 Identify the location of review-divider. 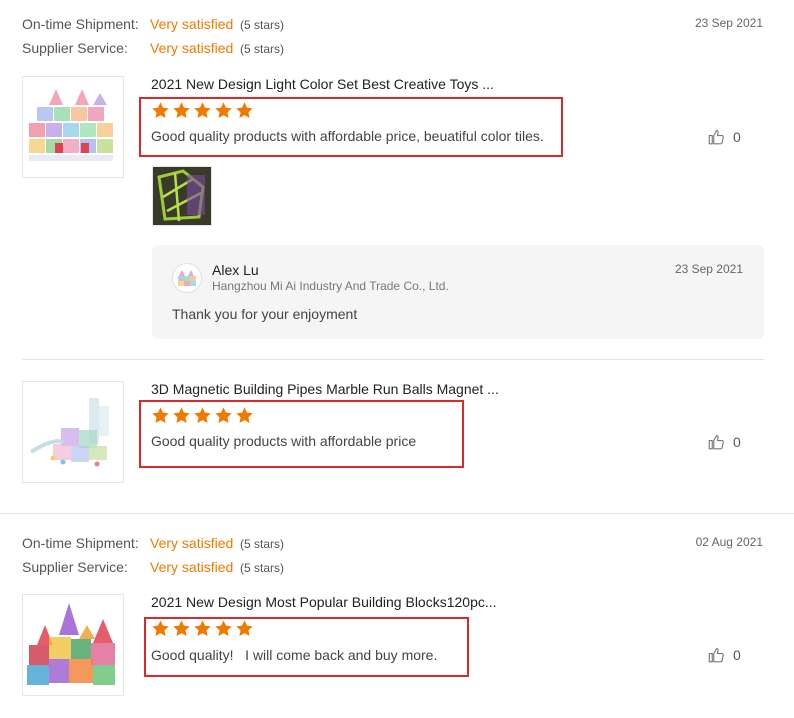
(397, 513).